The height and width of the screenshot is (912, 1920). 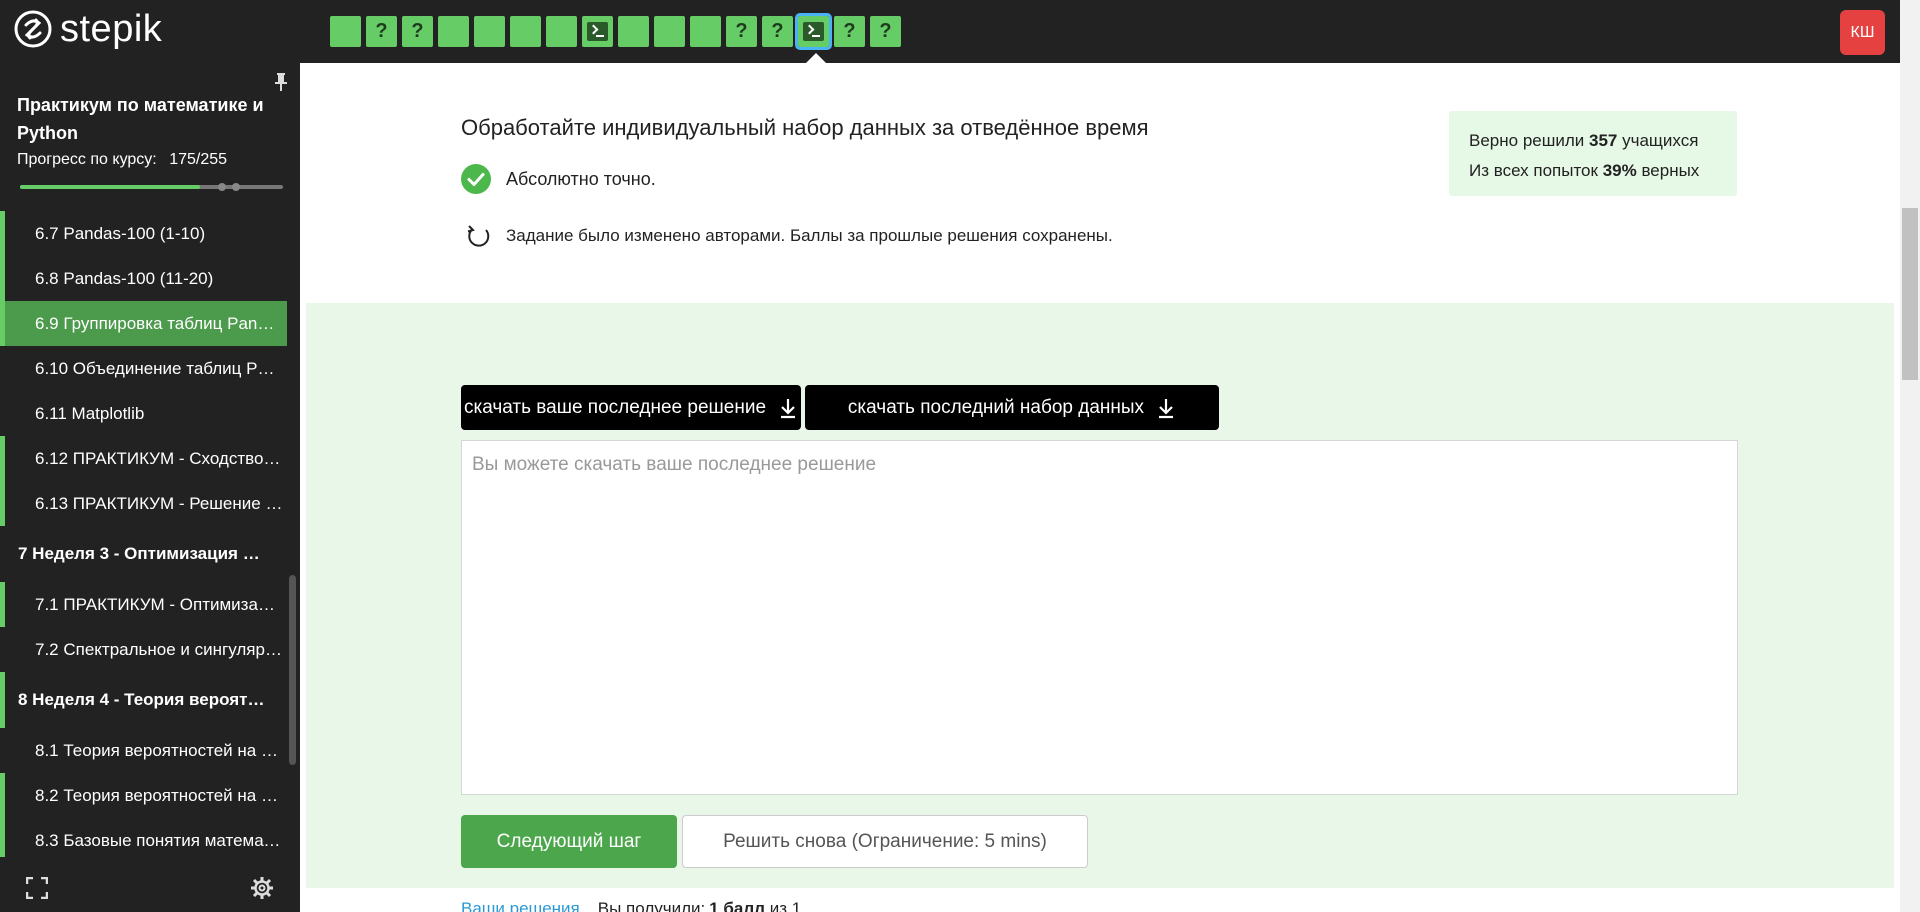 What do you see at coordinates (120, 233) in the screenshot?
I see `sidebar-item-label: 6.7 Pandas-100 (1-10)` at bounding box center [120, 233].